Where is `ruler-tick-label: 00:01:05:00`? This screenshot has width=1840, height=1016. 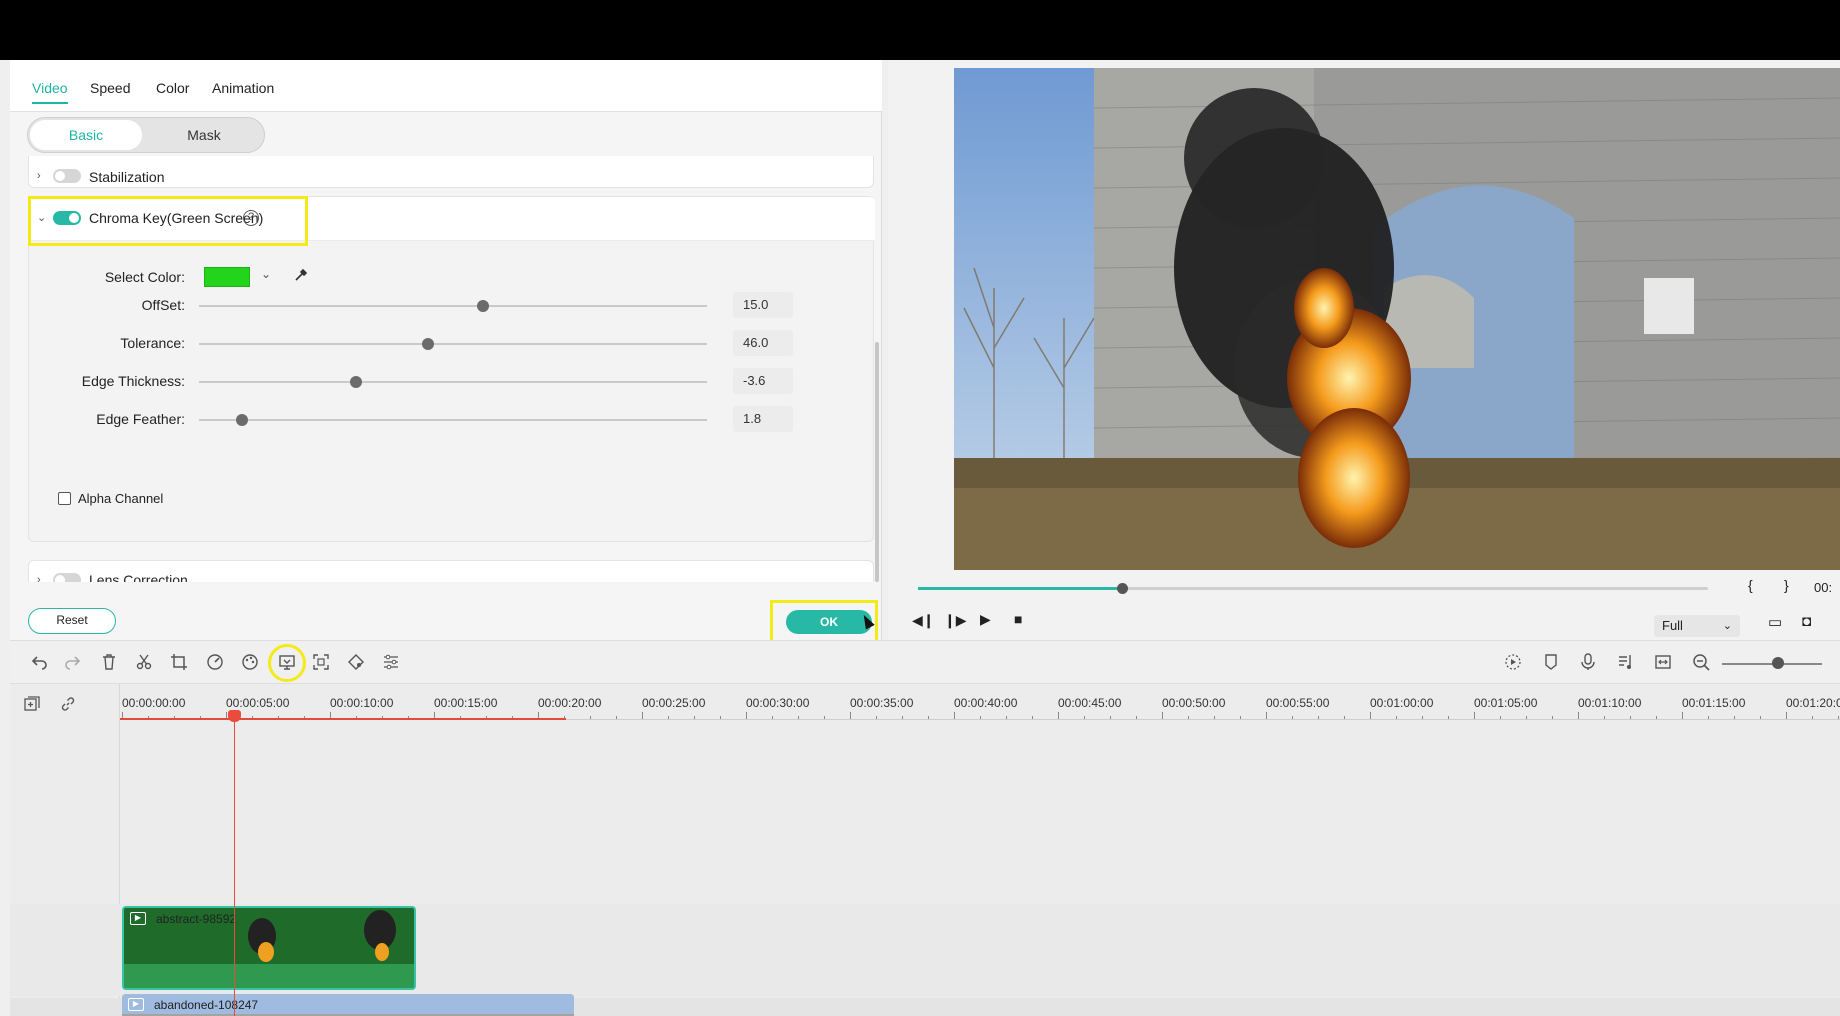 ruler-tick-label: 00:01:05:00 is located at coordinates (1506, 703).